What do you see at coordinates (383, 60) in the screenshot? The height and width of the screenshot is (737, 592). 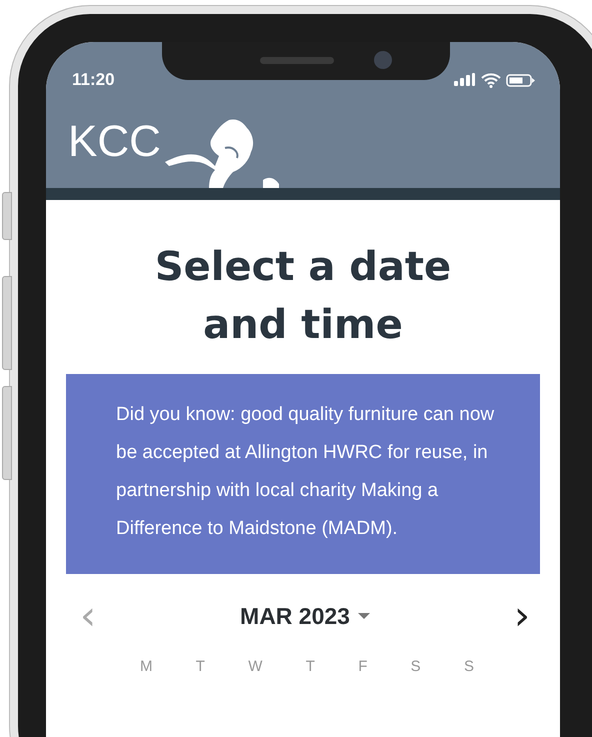 I see `camera-dot` at bounding box center [383, 60].